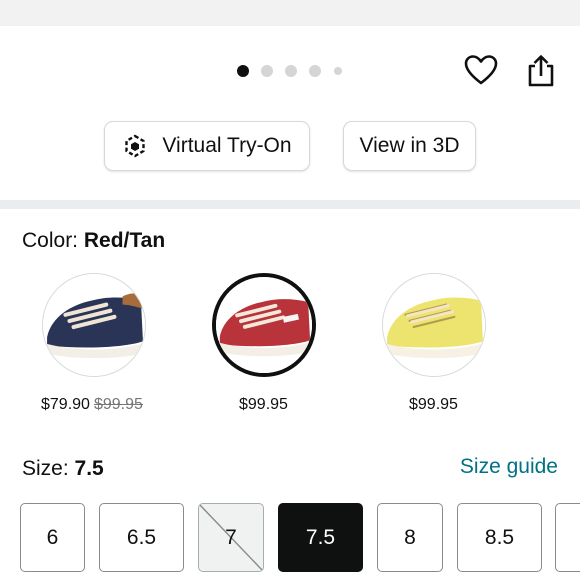 This screenshot has height=580, width=580. I want to click on size-option-next-partial, so click(567, 537).